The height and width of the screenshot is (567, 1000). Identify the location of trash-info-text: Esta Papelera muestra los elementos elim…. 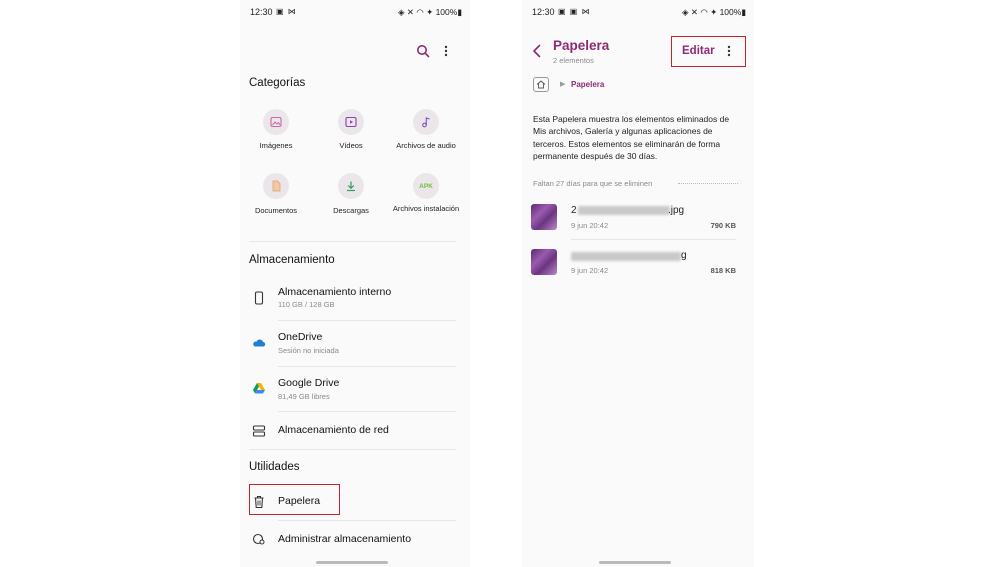
(631, 138).